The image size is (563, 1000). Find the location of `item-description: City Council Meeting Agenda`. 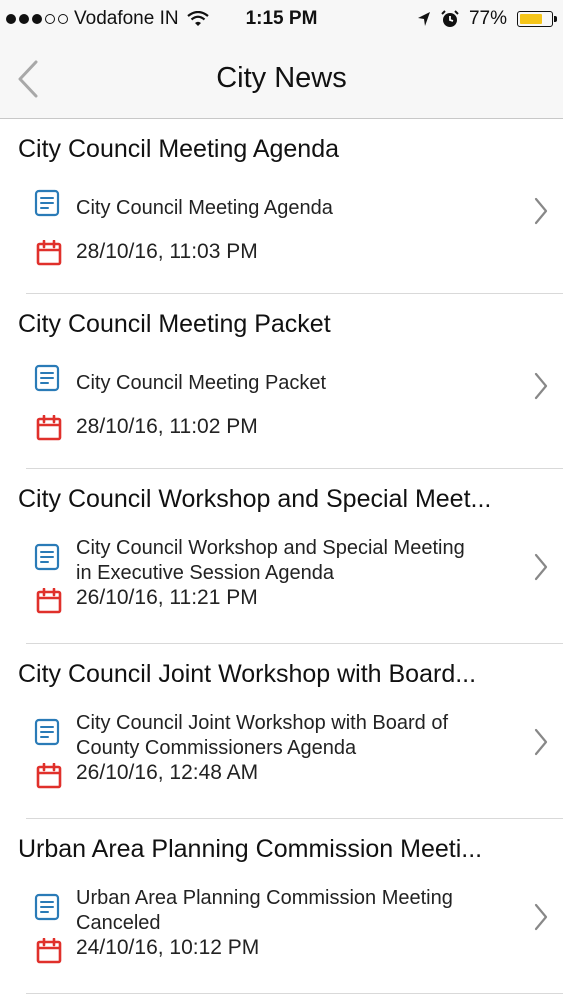

item-description: City Council Meeting Agenda is located at coordinates (296, 208).